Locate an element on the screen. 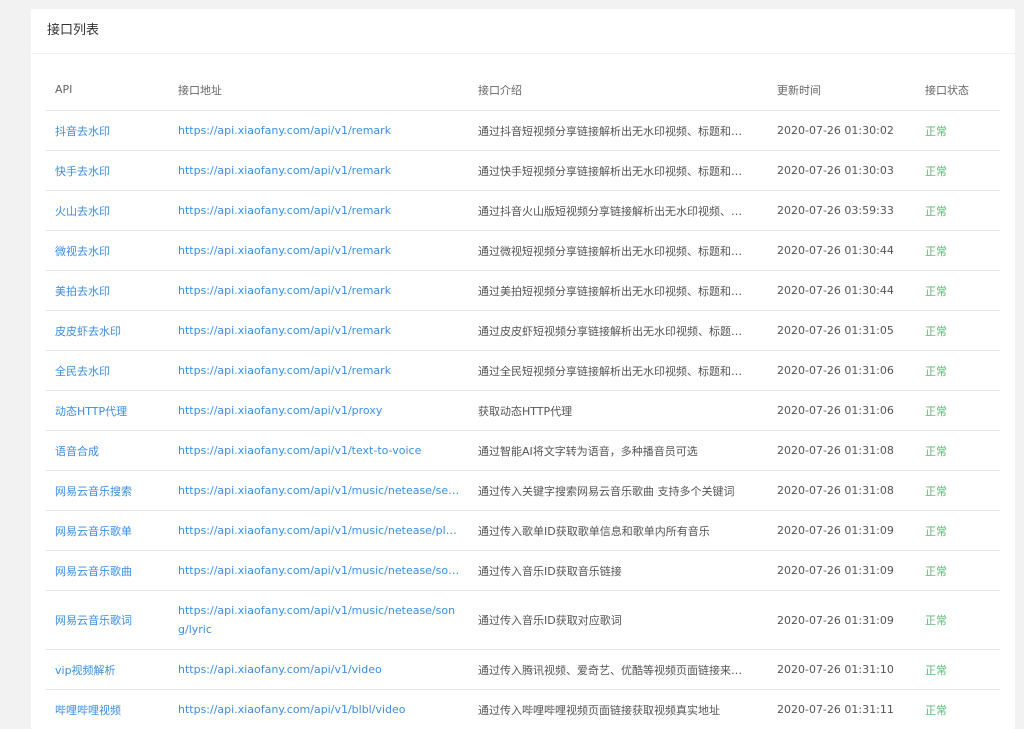  api-name-link: 网易云音乐歌词 is located at coordinates (107, 620).